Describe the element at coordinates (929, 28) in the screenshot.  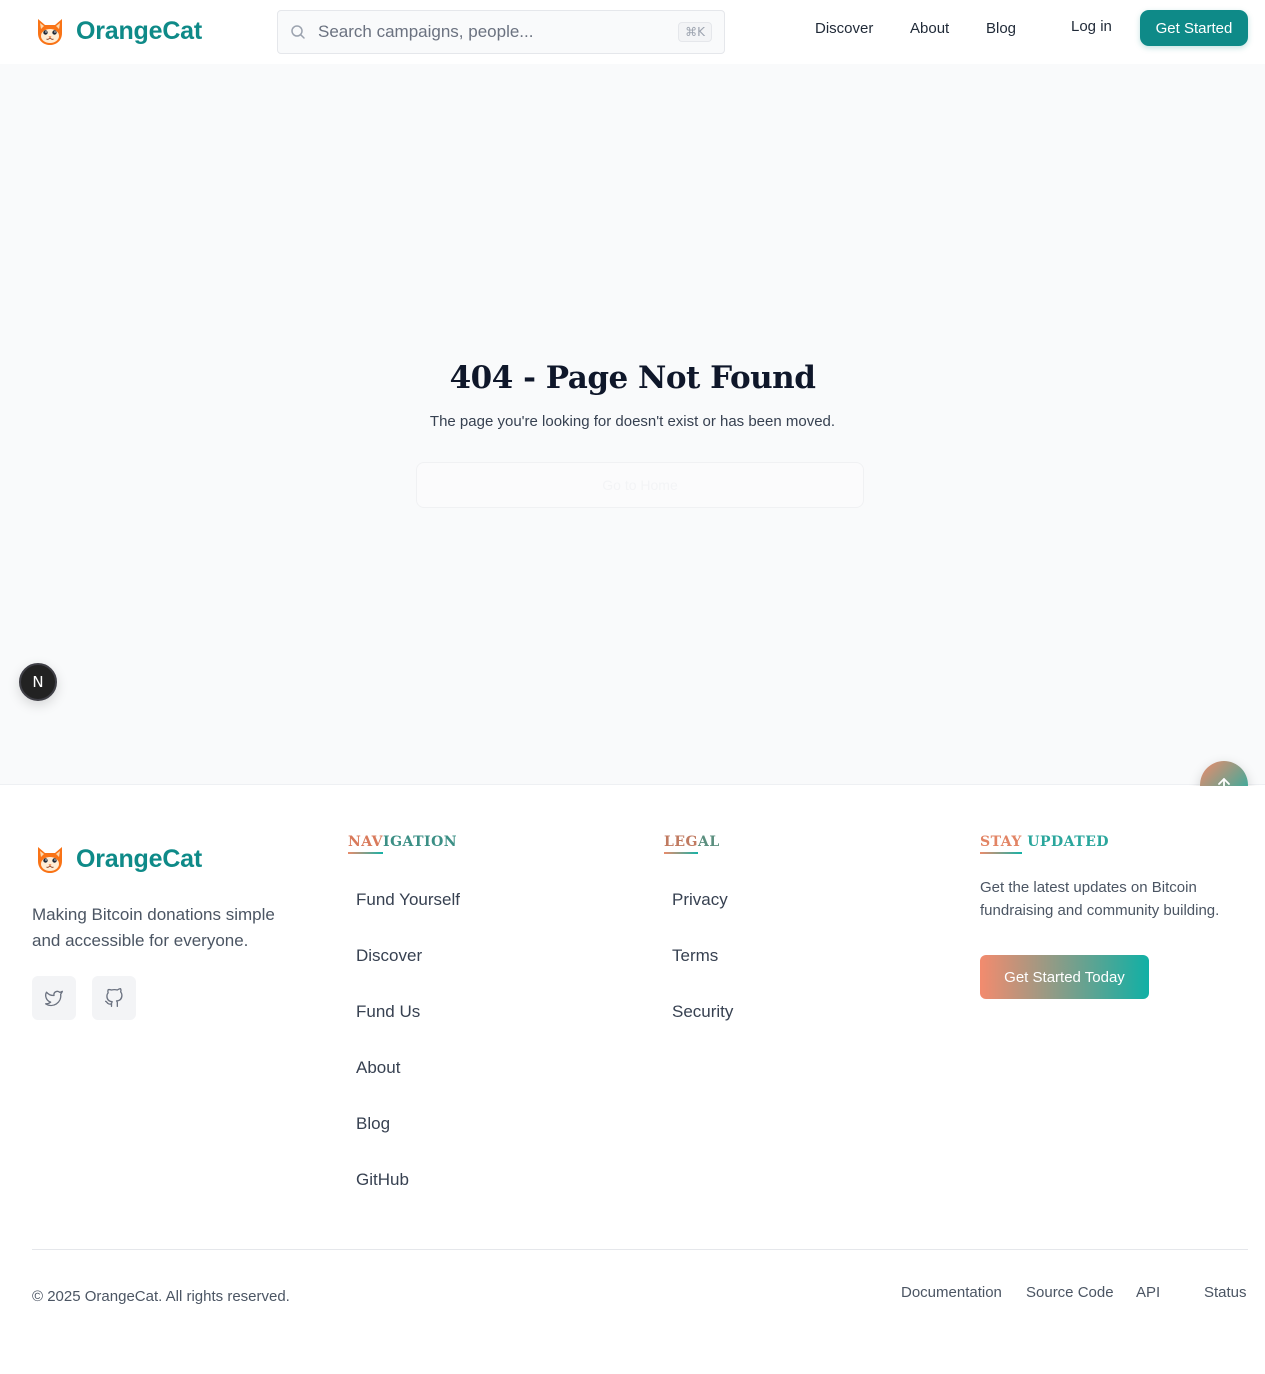
I see `nav-about-link: About` at that location.